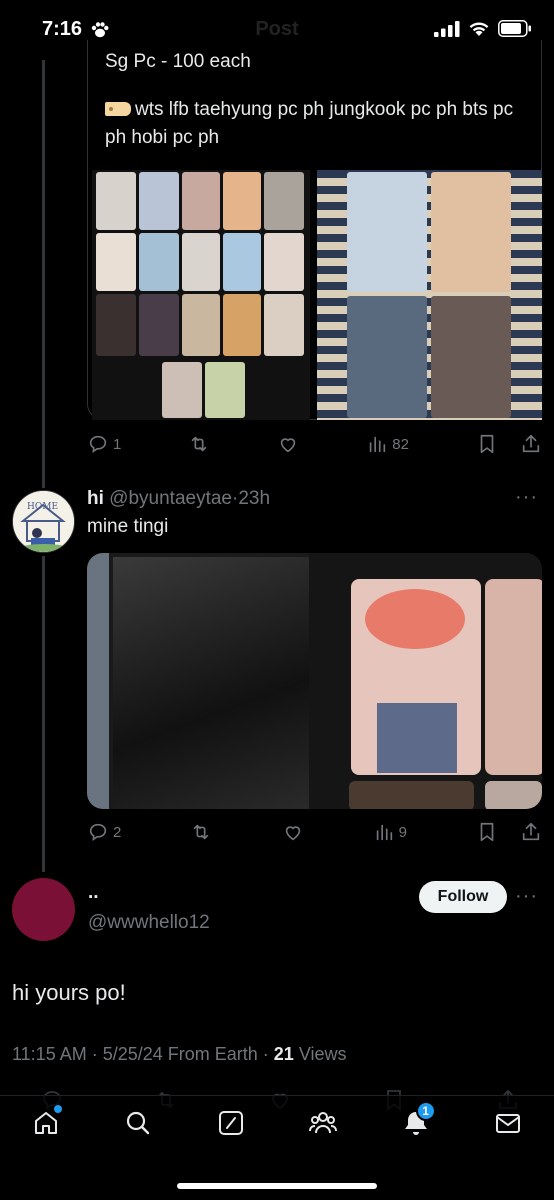  What do you see at coordinates (170, 498) in the screenshot?
I see `author-handle: @byuntaeytae` at bounding box center [170, 498].